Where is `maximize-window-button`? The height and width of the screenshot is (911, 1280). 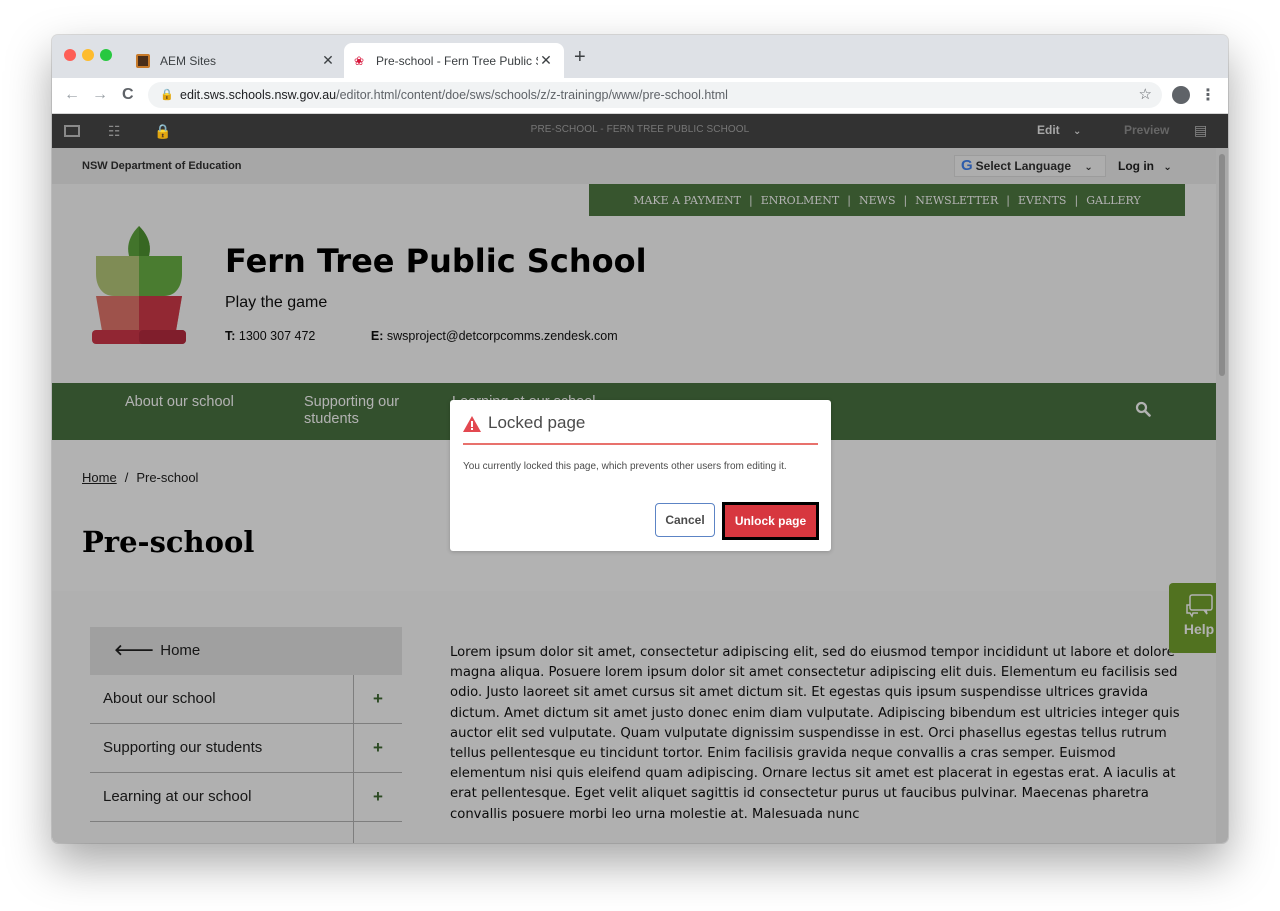 maximize-window-button is located at coordinates (106, 55).